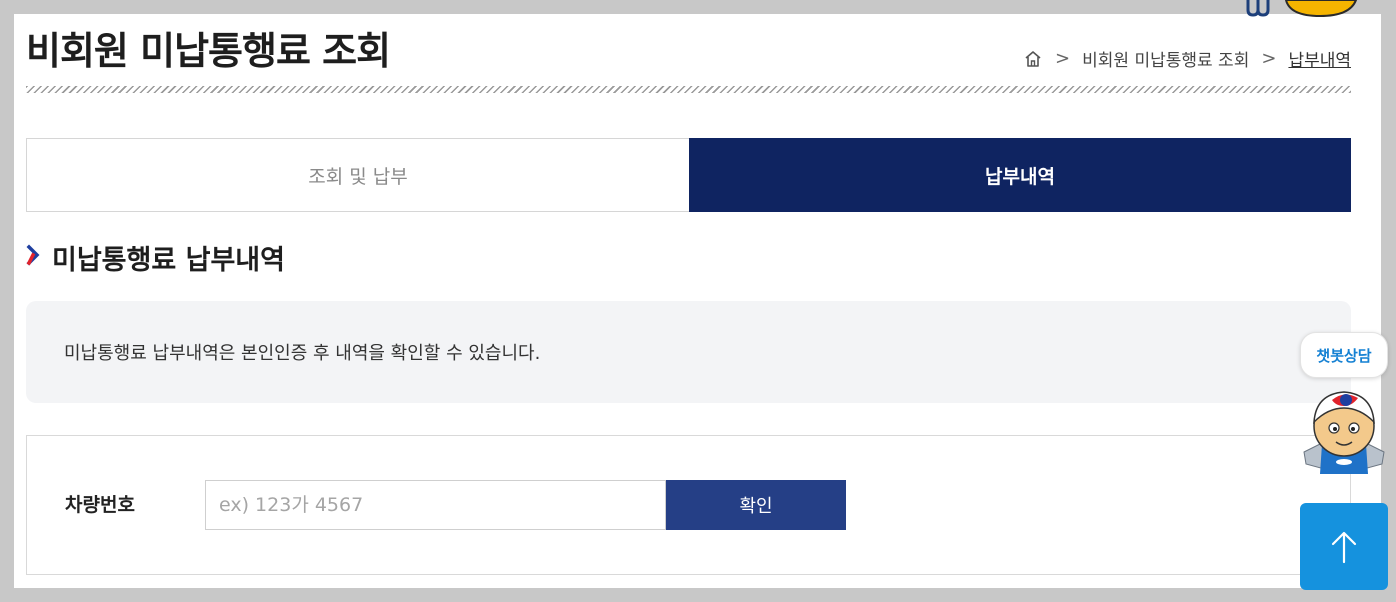 The height and width of the screenshot is (602, 1396). What do you see at coordinates (1033, 59) in the screenshot?
I see `home-icon` at bounding box center [1033, 59].